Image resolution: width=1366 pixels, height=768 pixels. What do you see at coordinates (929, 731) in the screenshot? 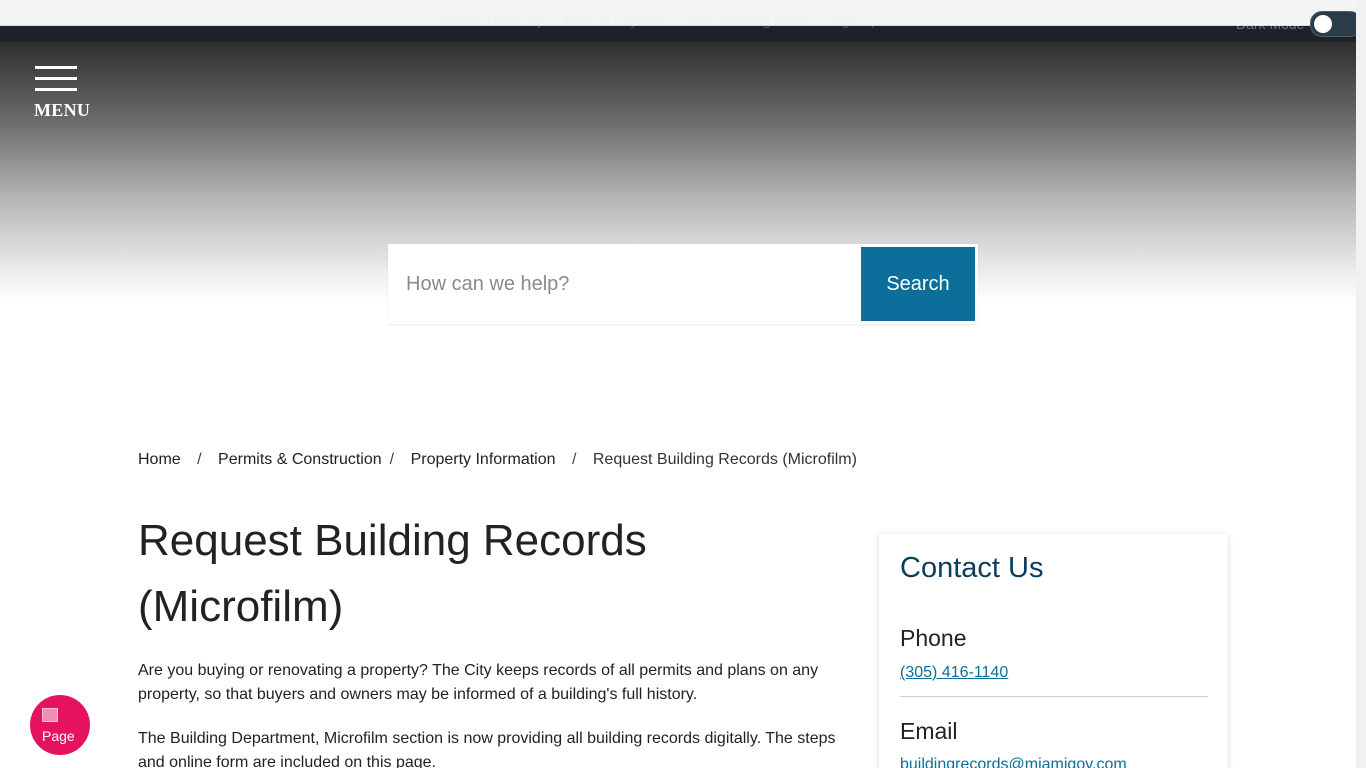
I see `email-label: Email` at bounding box center [929, 731].